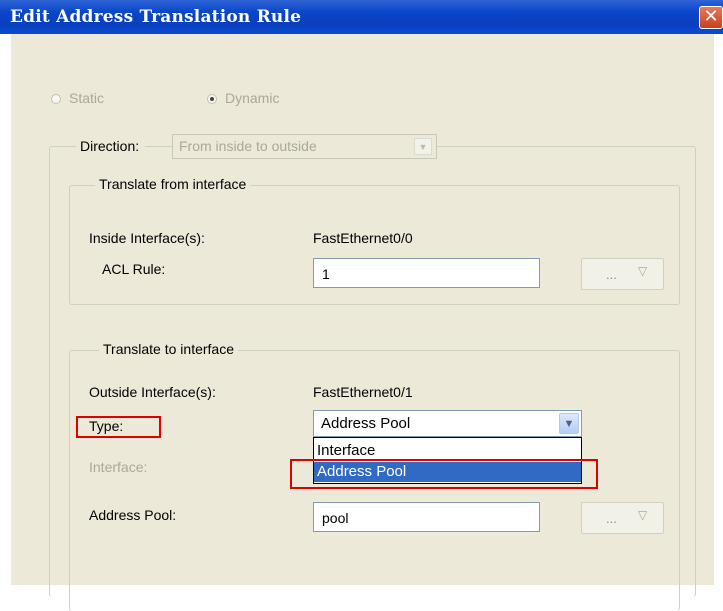  Describe the element at coordinates (363, 238) in the screenshot. I see `inside-interface-value: FastEthernet0/0` at that location.